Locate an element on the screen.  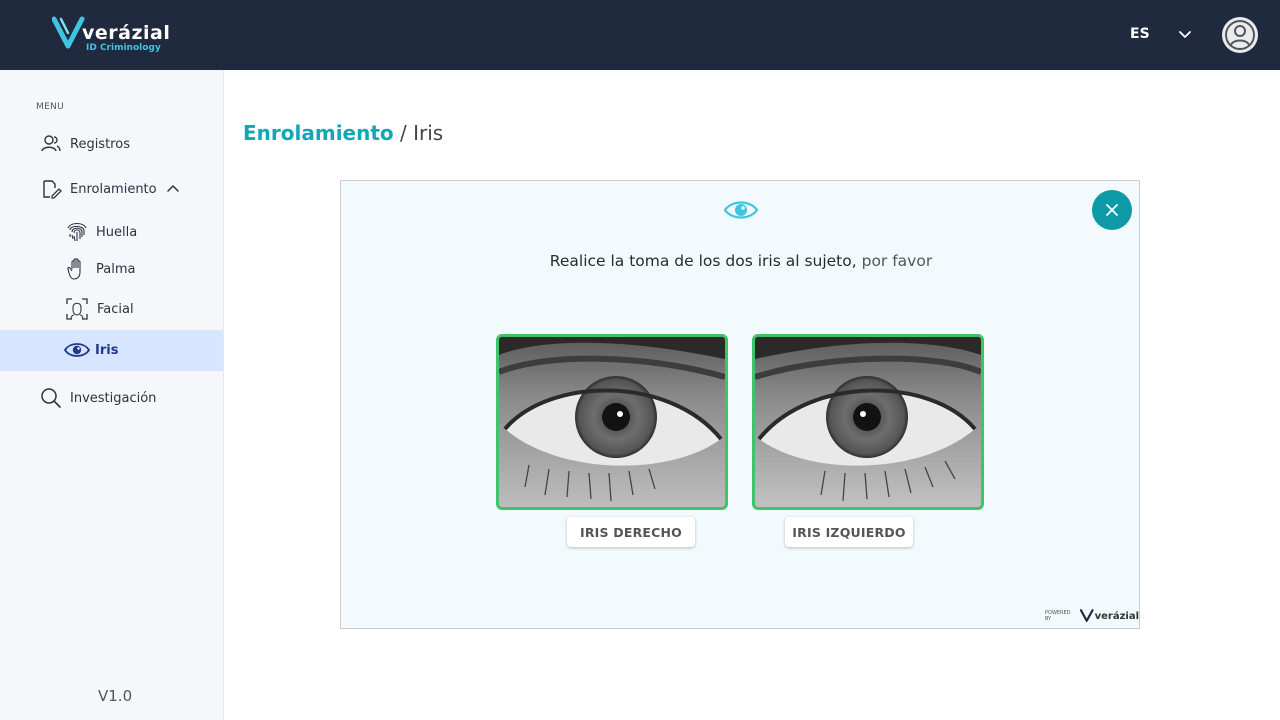
breadcrumb-section: Enrolamiento is located at coordinates (318, 133).